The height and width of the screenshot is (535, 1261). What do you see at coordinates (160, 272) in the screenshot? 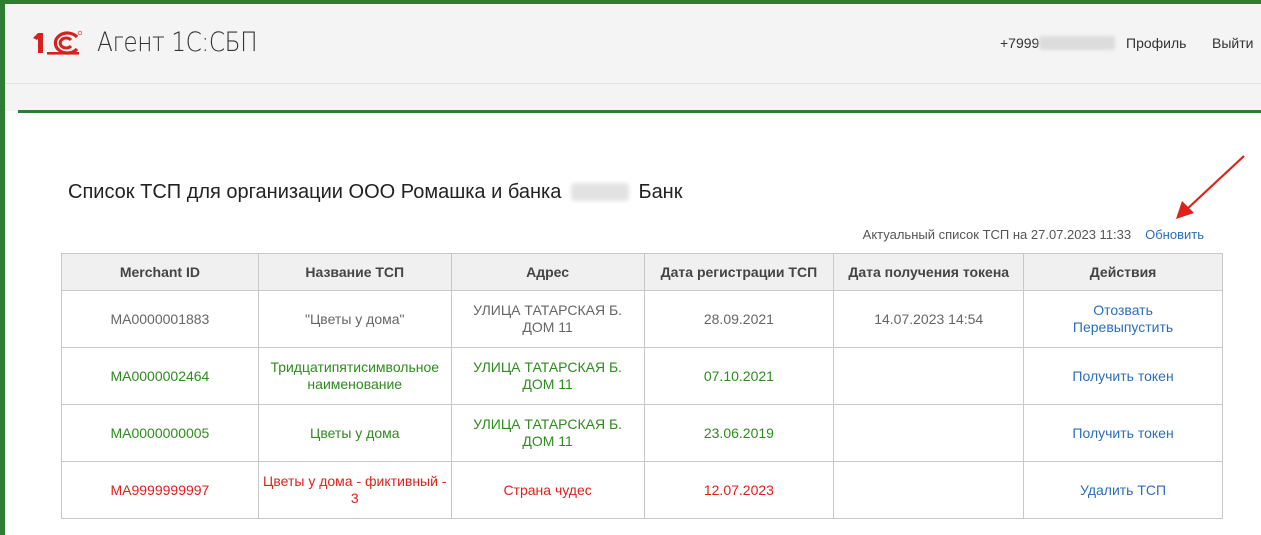
I see `column-header: Merchant ID` at bounding box center [160, 272].